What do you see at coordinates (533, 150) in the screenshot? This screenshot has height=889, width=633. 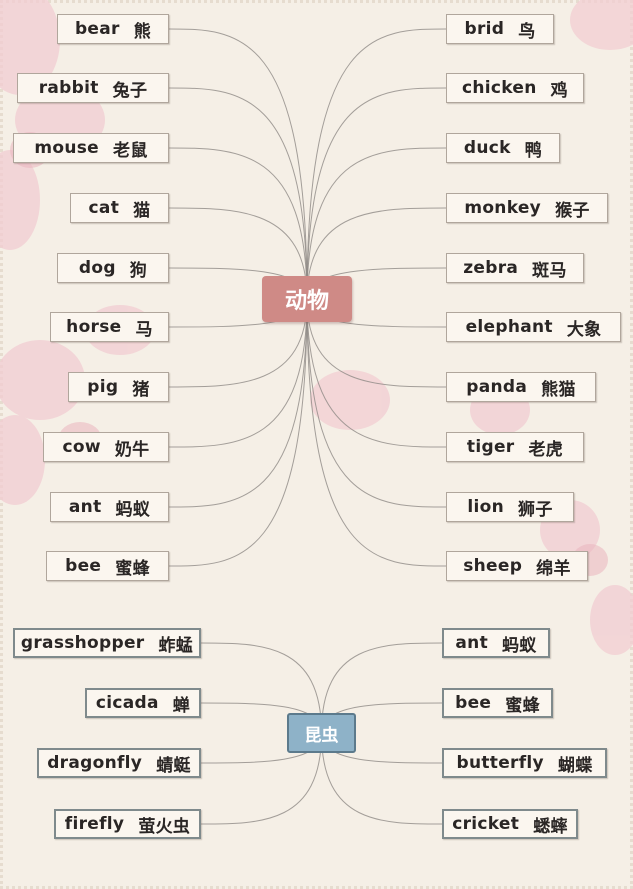 I see `node-chinese: 鸭` at bounding box center [533, 150].